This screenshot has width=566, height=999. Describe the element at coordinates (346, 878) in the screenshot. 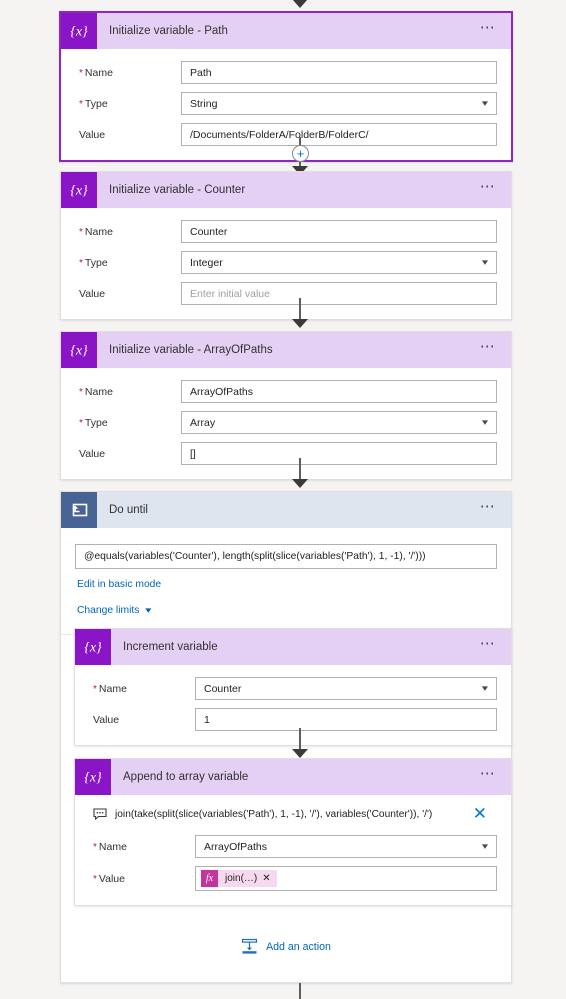

I see `value-token-input: fx join(…) ✕` at that location.